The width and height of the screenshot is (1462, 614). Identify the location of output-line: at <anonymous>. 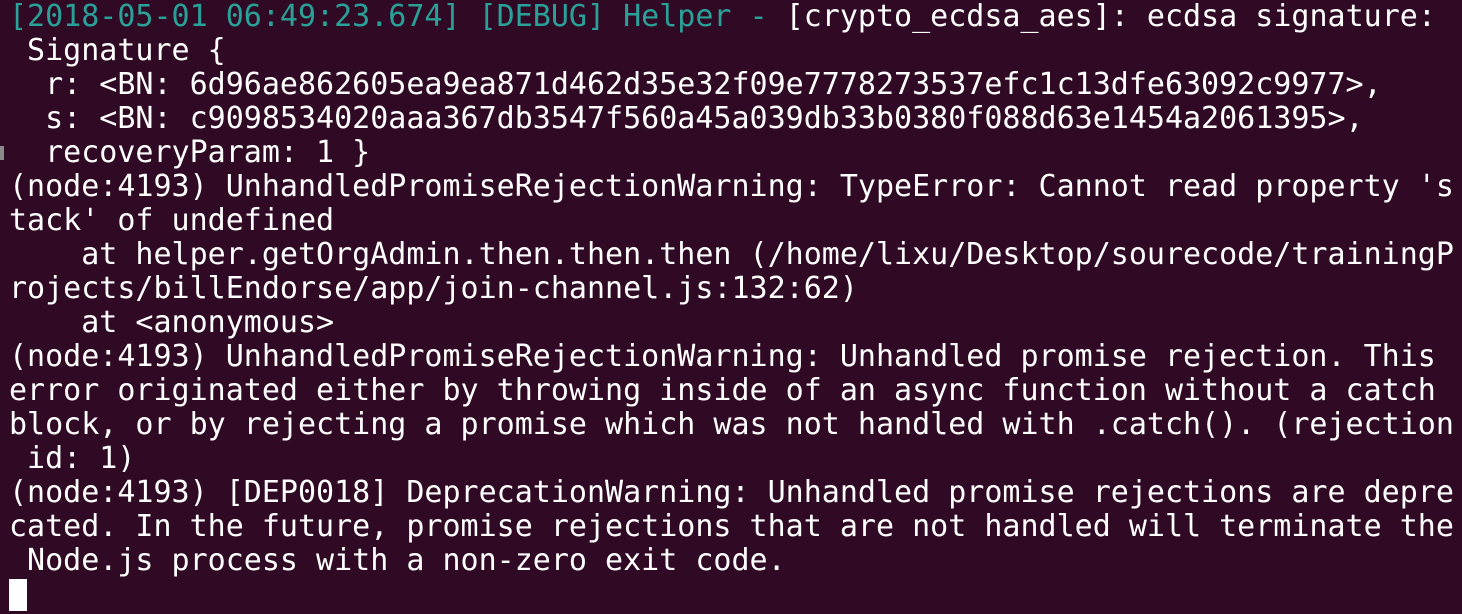
(172, 322).